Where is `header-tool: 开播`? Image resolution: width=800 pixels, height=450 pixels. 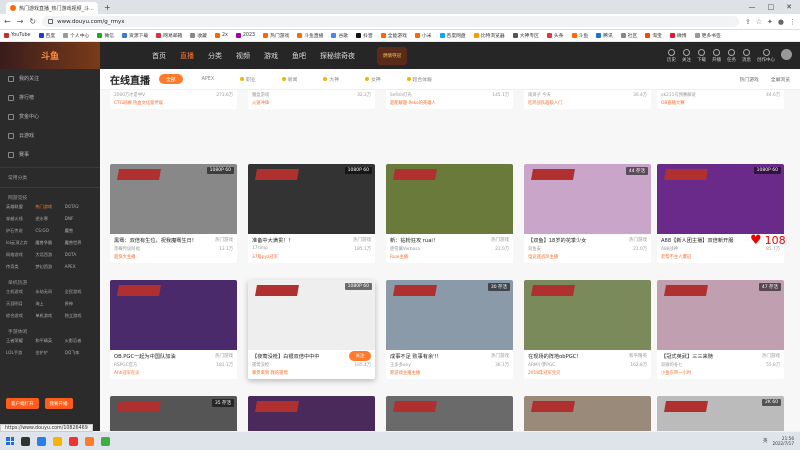 header-tool: 开播 is located at coordinates (716, 55).